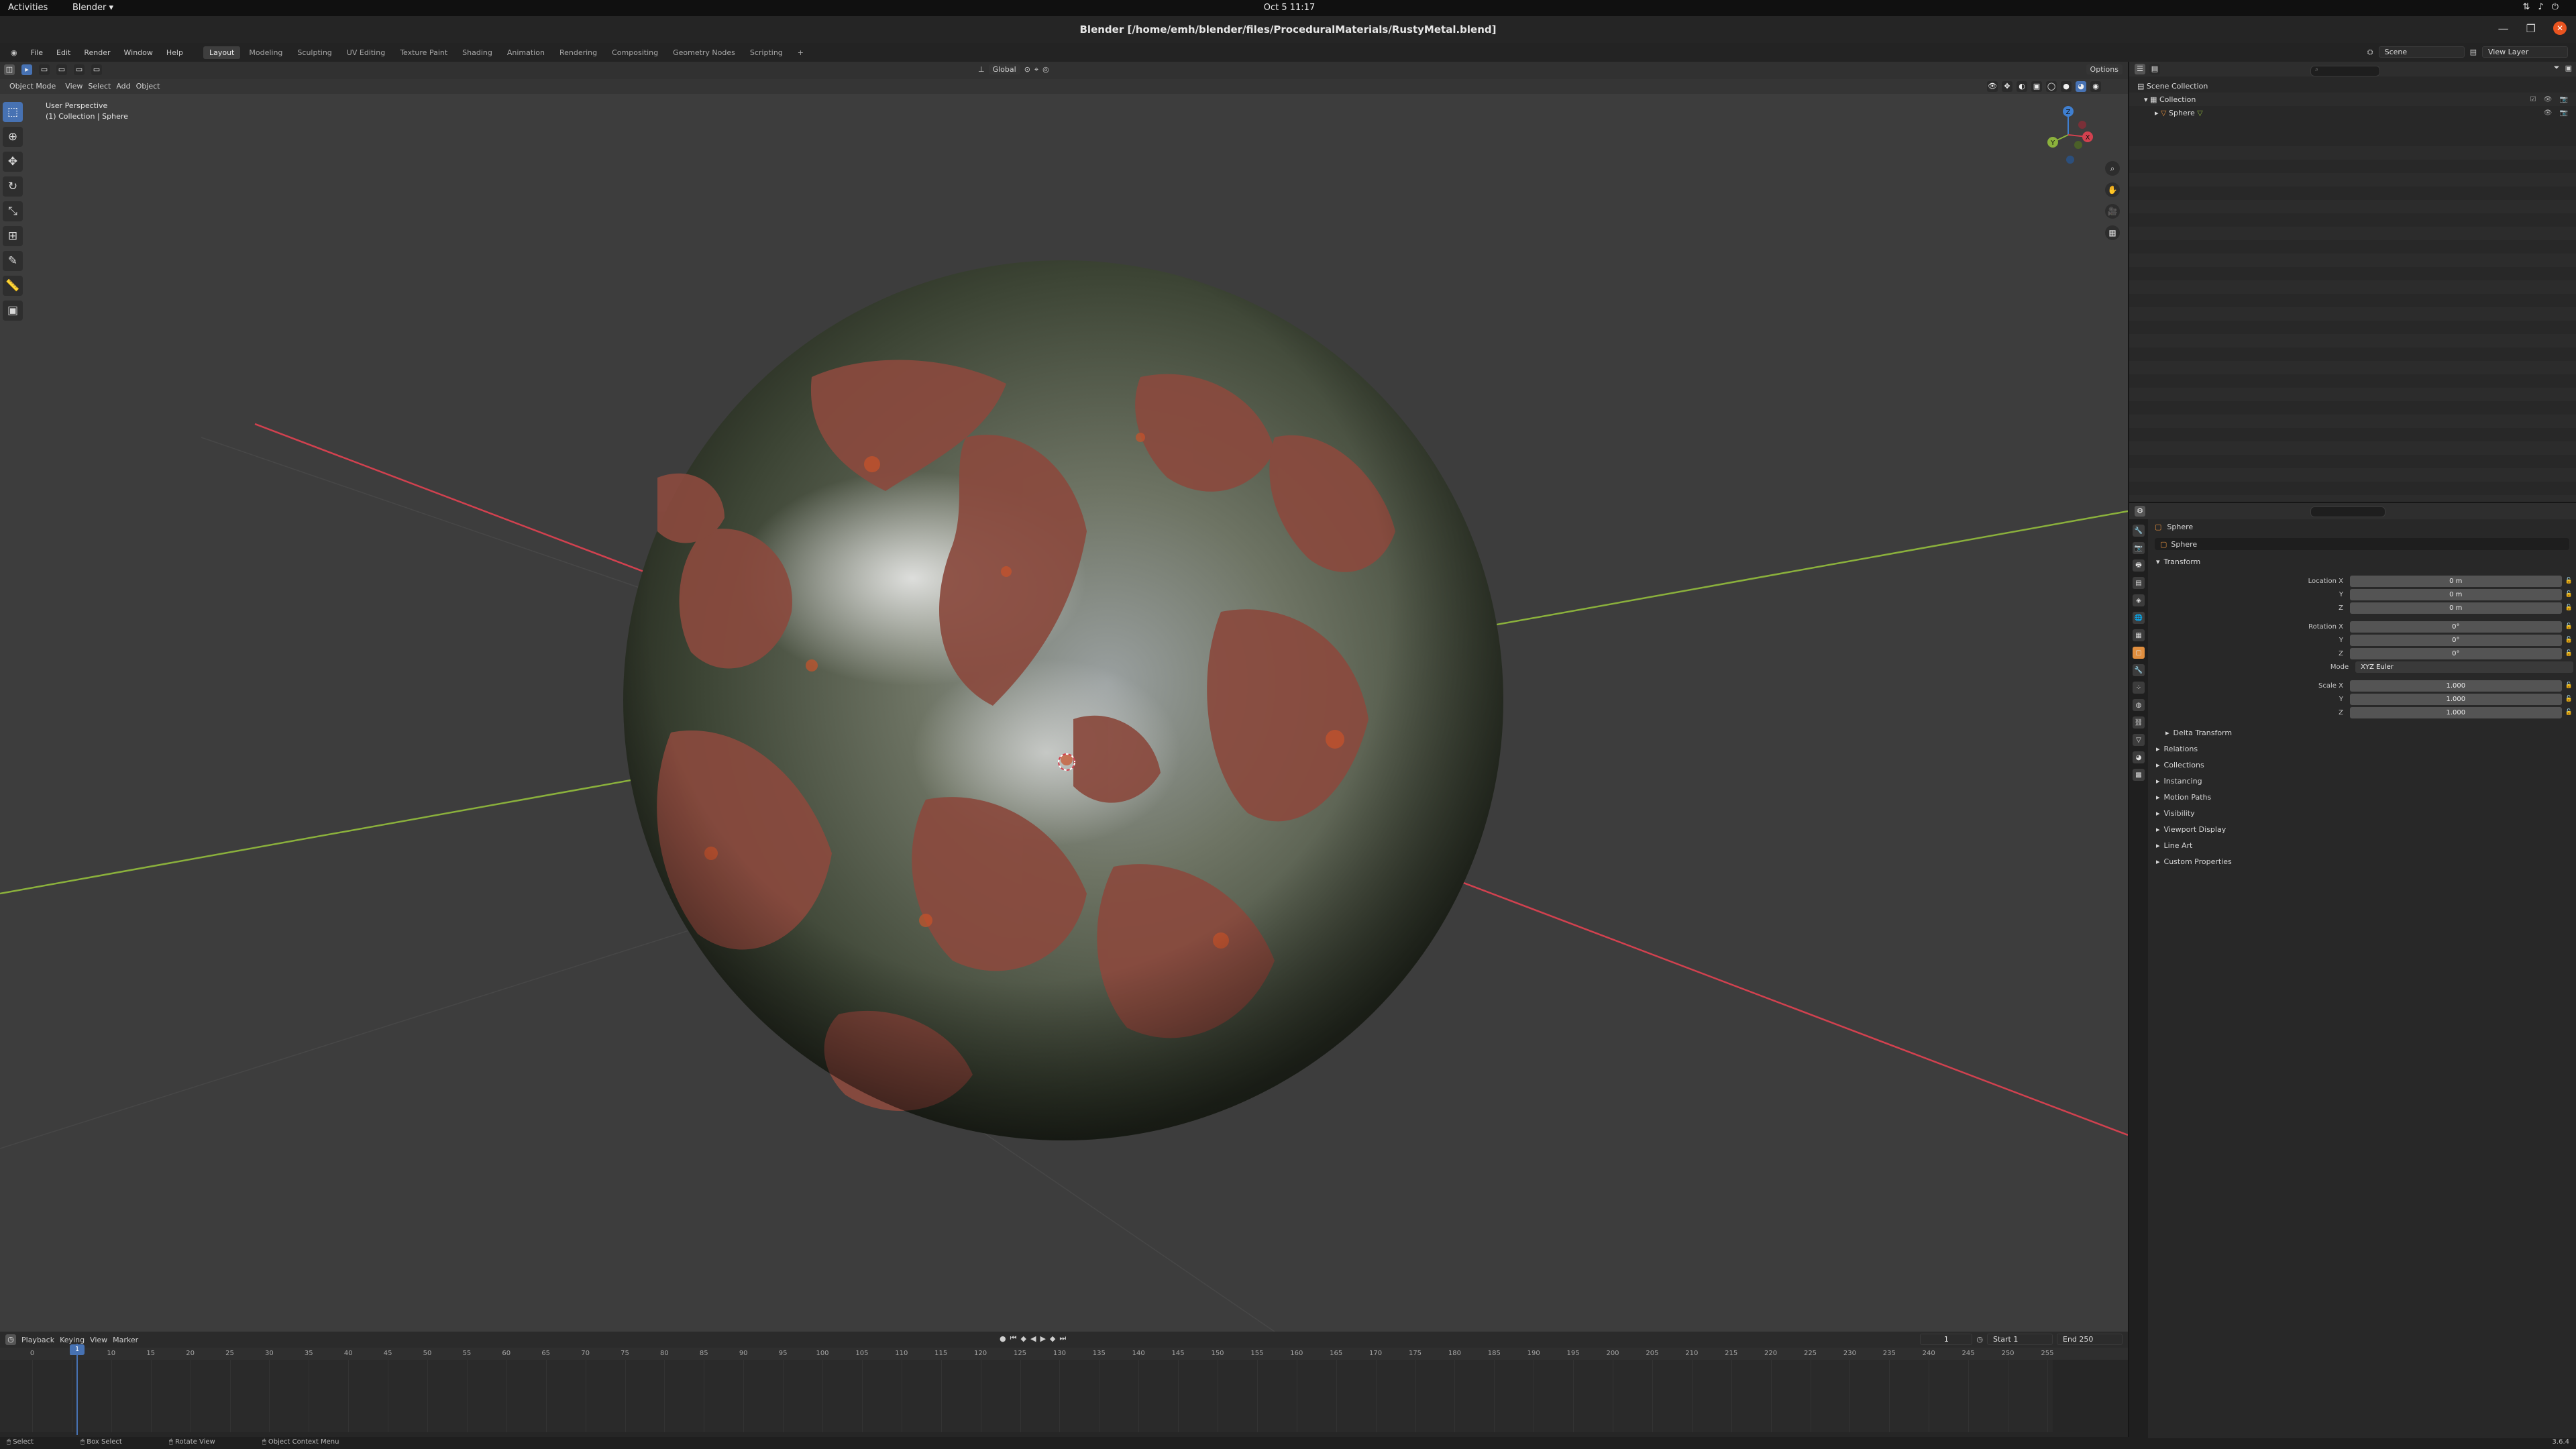 The height and width of the screenshot is (1449, 2576). Describe the element at coordinates (2557, 113) in the screenshot. I see `sphere-visibility-icons: 👁 📷` at that location.